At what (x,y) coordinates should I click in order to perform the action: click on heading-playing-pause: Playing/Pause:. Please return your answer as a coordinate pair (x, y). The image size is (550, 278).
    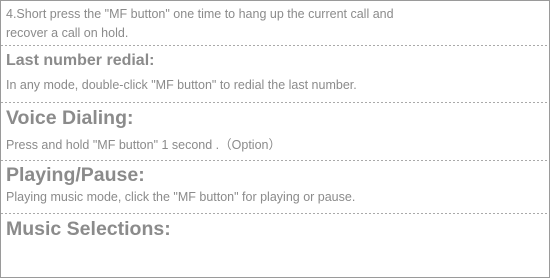
    Looking at the image, I should click on (75, 175).